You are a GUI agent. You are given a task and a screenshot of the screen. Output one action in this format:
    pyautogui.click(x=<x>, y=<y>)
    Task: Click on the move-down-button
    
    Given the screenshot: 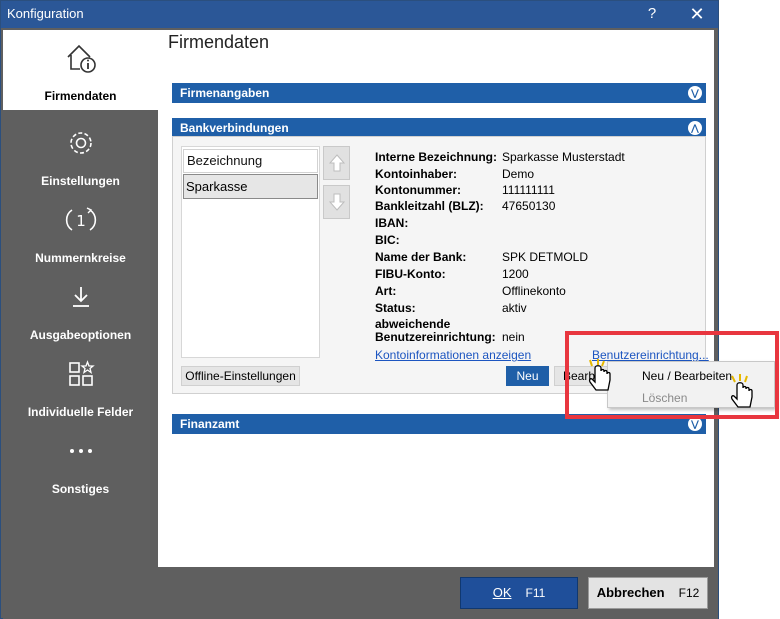 What is the action you would take?
    pyautogui.click(x=336, y=202)
    